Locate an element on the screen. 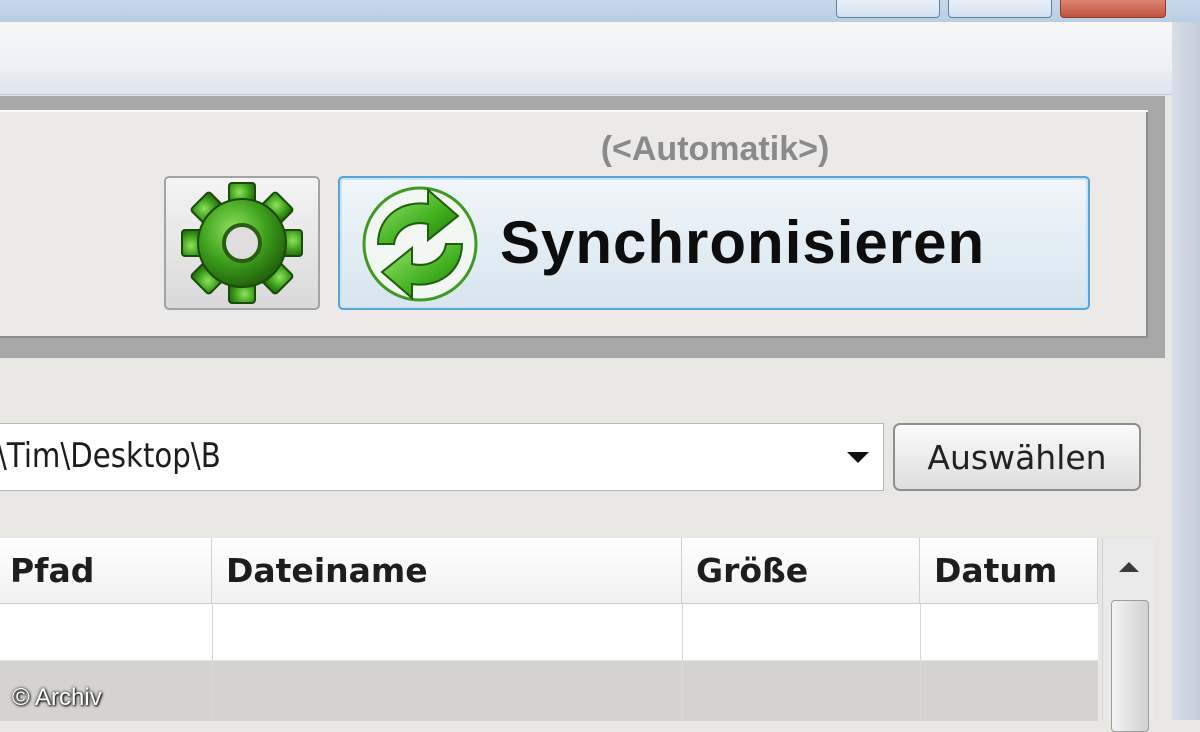 The width and height of the screenshot is (1200, 732). sync-arrows-icon is located at coordinates (420, 244).